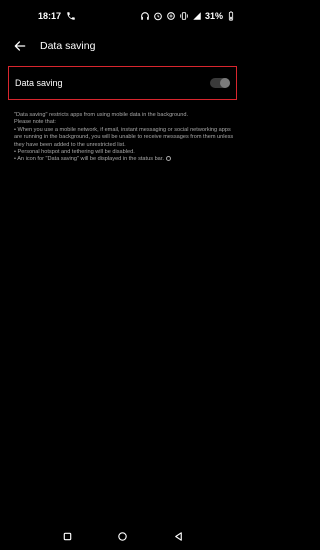 The height and width of the screenshot is (550, 320). I want to click on app-header: Data saving, so click(123, 46).